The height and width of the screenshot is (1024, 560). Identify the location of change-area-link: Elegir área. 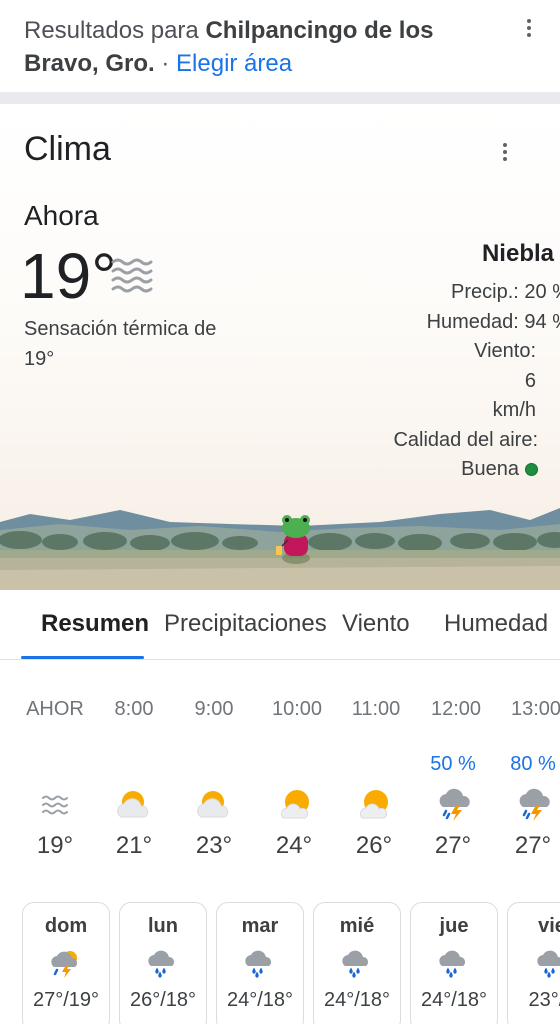
(234, 63).